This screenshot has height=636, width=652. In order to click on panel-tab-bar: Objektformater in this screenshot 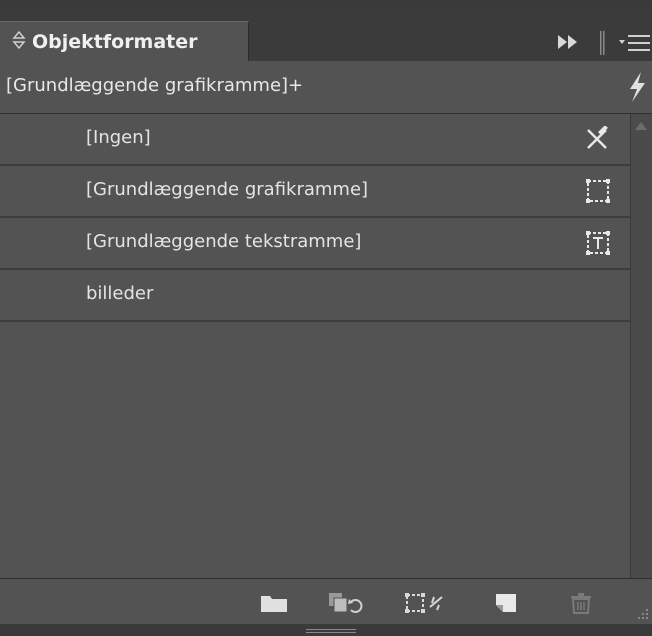, I will do `click(326, 35)`.